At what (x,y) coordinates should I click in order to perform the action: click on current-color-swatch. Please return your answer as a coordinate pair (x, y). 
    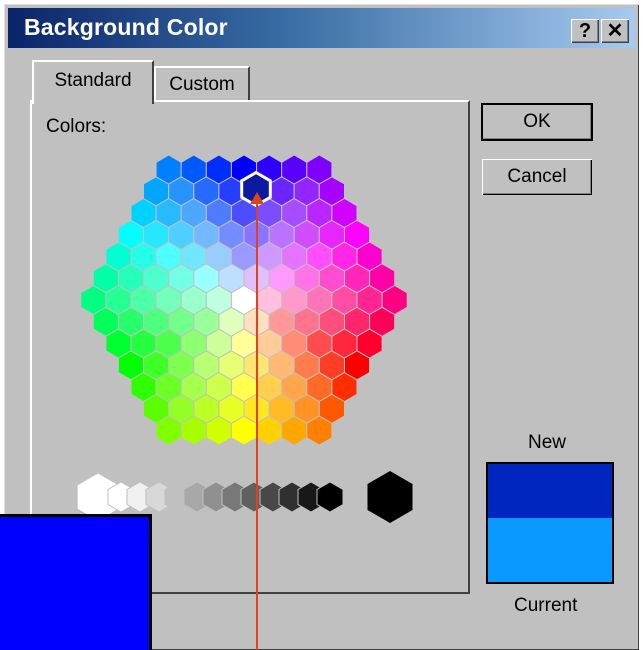
    Looking at the image, I should click on (550, 550).